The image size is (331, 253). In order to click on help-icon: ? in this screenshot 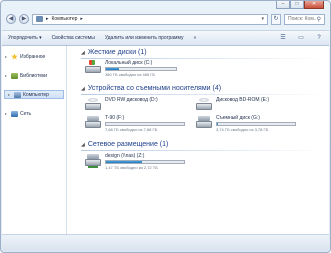, I will do `click(319, 38)`.